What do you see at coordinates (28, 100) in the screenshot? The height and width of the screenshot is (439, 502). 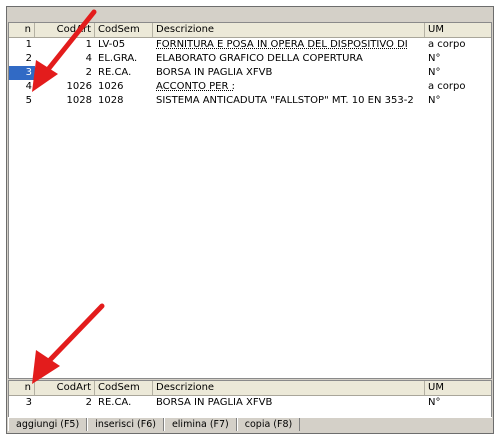 I see `cell-n: 5` at bounding box center [28, 100].